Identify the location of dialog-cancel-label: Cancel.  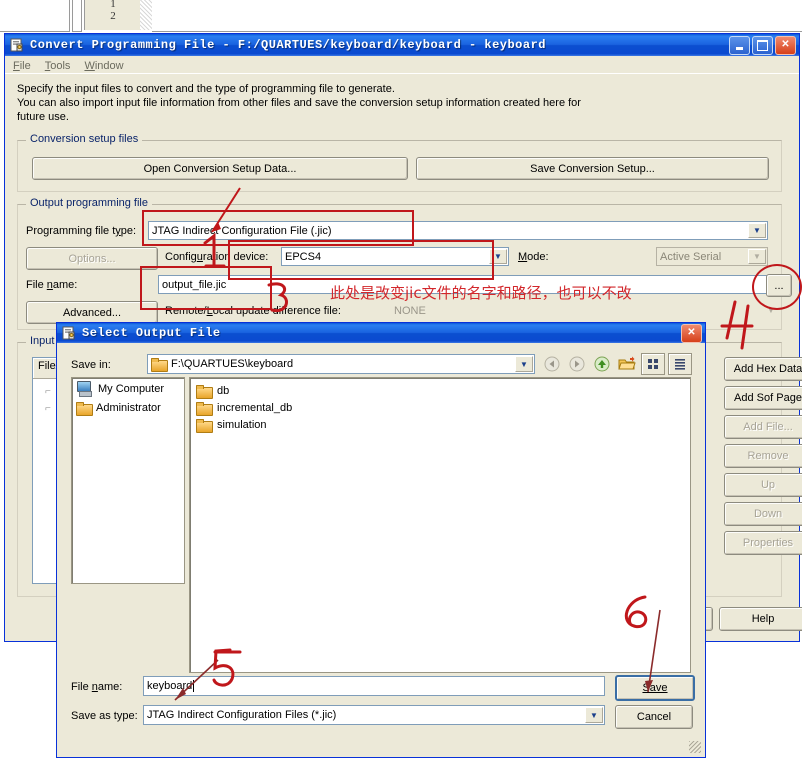
(654, 717).